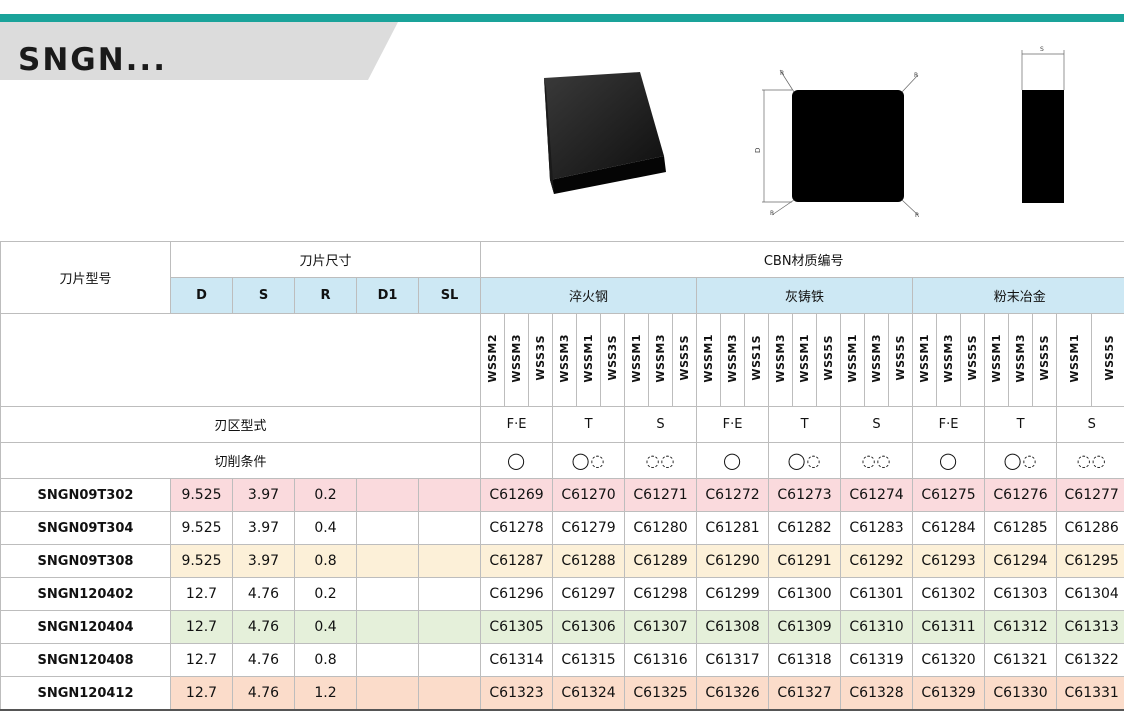 The width and height of the screenshot is (1124, 719). I want to click on row-code: C61279, so click(589, 528).